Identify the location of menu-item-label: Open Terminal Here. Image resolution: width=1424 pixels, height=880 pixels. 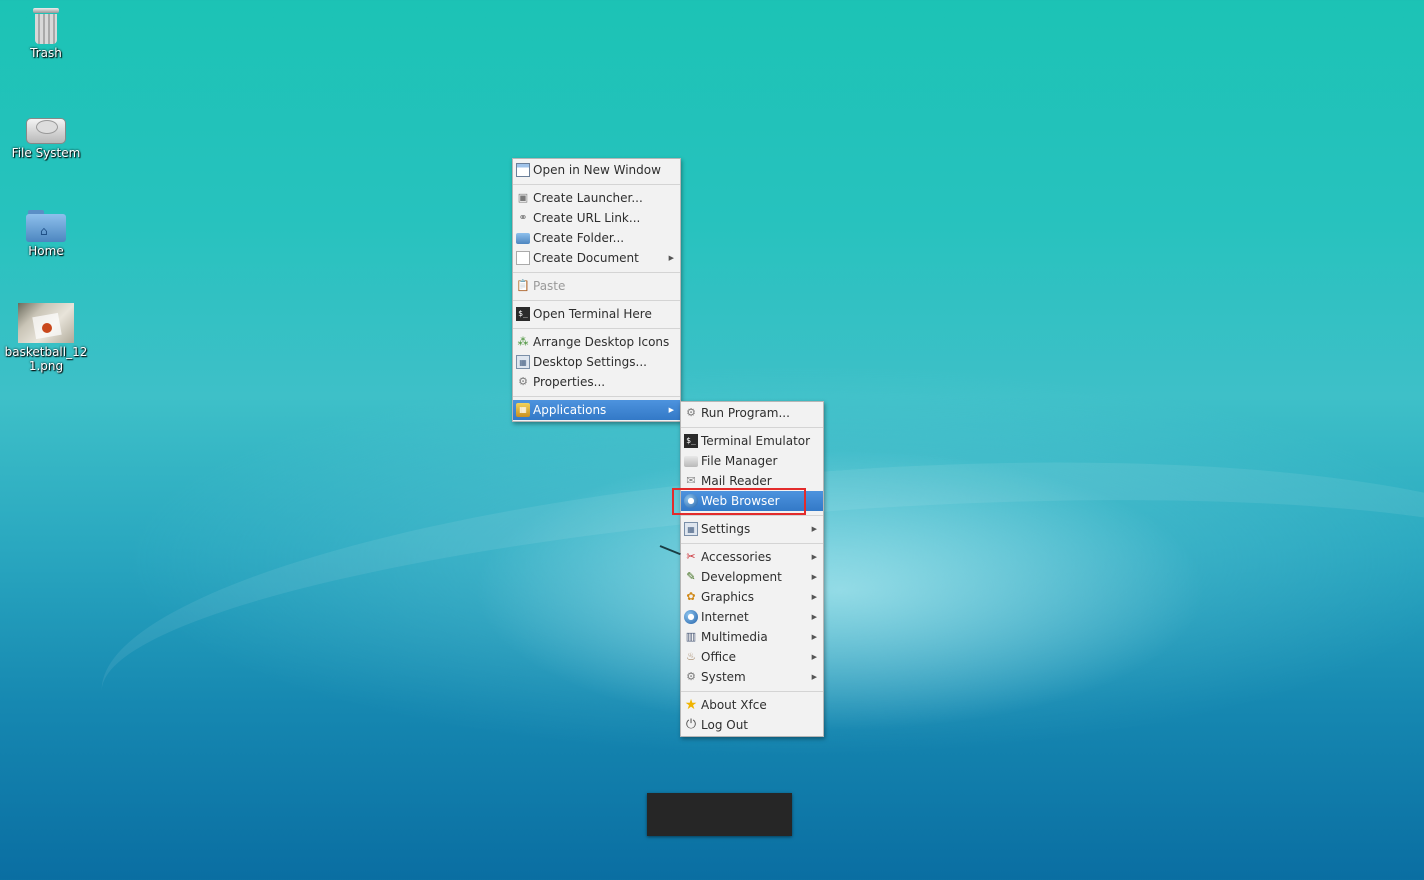
(592, 314).